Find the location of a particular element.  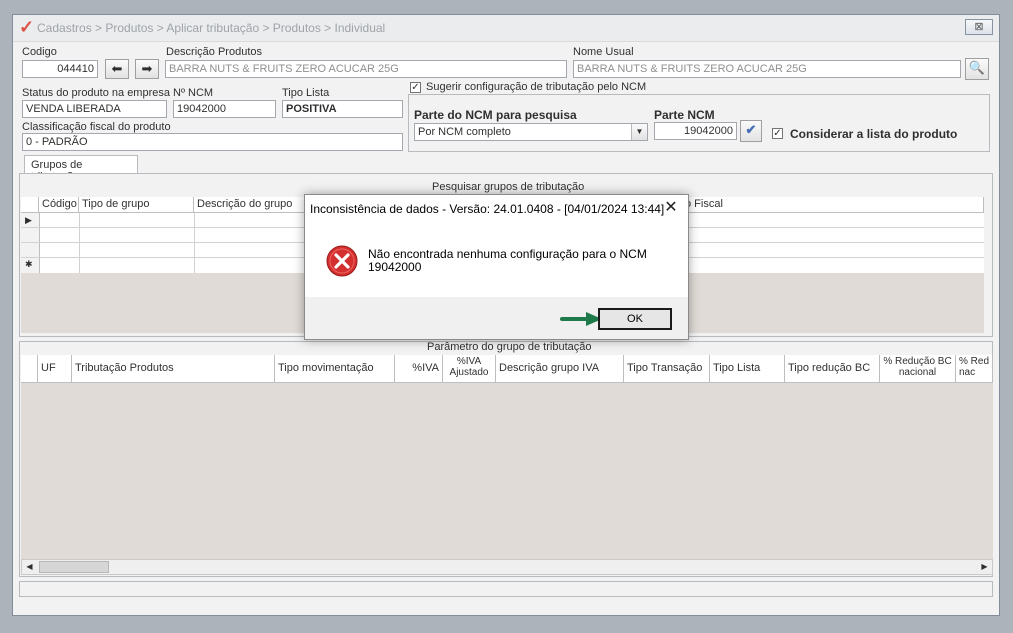

error-icon is located at coordinates (342, 261).